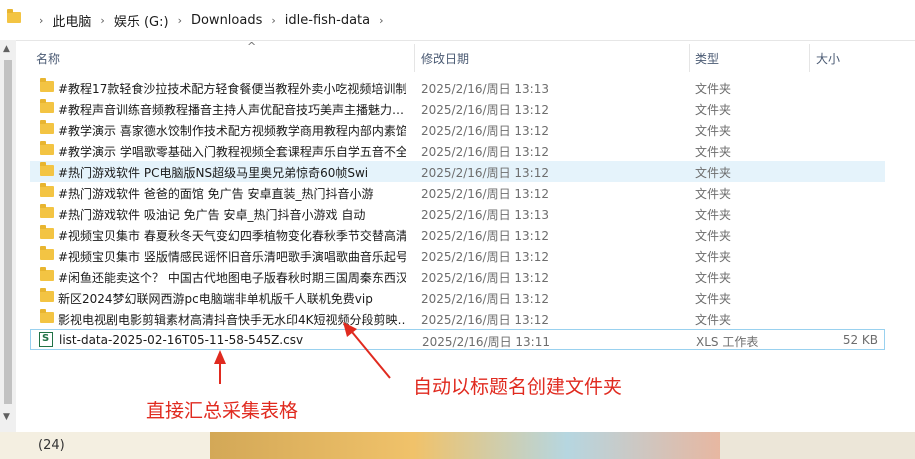 The width and height of the screenshot is (915, 459). What do you see at coordinates (222, 411) in the screenshot?
I see `annotation-left: 直接汇总采集表格` at bounding box center [222, 411].